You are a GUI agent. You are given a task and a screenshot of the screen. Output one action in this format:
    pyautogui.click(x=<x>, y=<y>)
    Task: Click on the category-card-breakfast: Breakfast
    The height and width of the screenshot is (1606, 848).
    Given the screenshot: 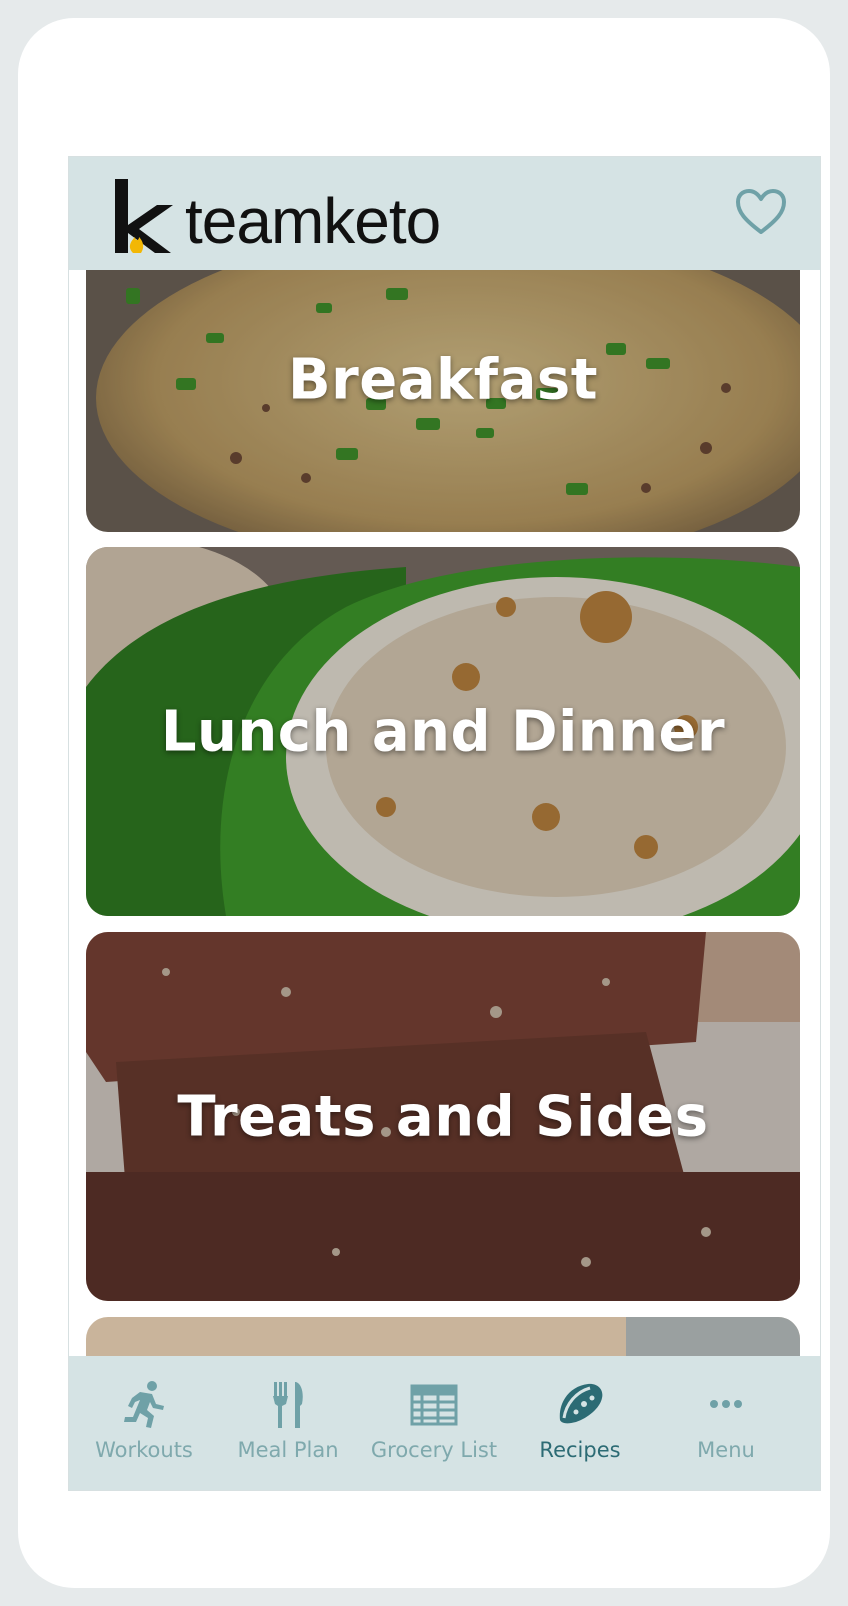 What is the action you would take?
    pyautogui.click(x=443, y=401)
    